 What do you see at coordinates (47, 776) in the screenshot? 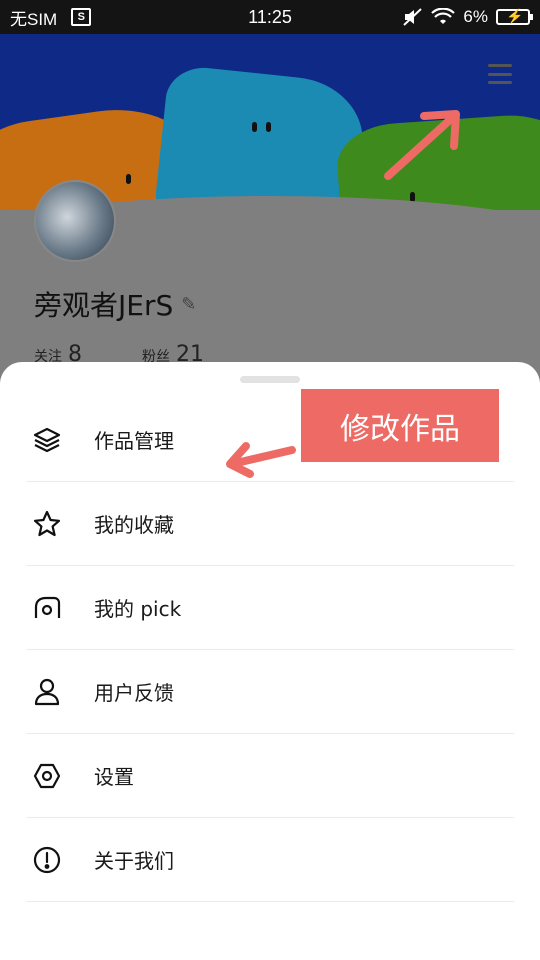
I see `settings-icon` at bounding box center [47, 776].